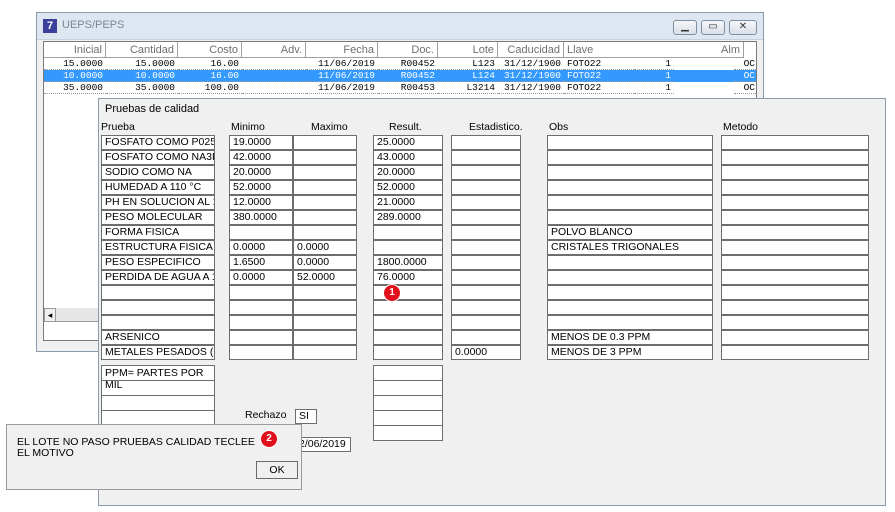 The image size is (895, 512). What do you see at coordinates (158, 157) in the screenshot?
I see `cell-prueba: FOSFATO COMO NA3PO` at bounding box center [158, 157].